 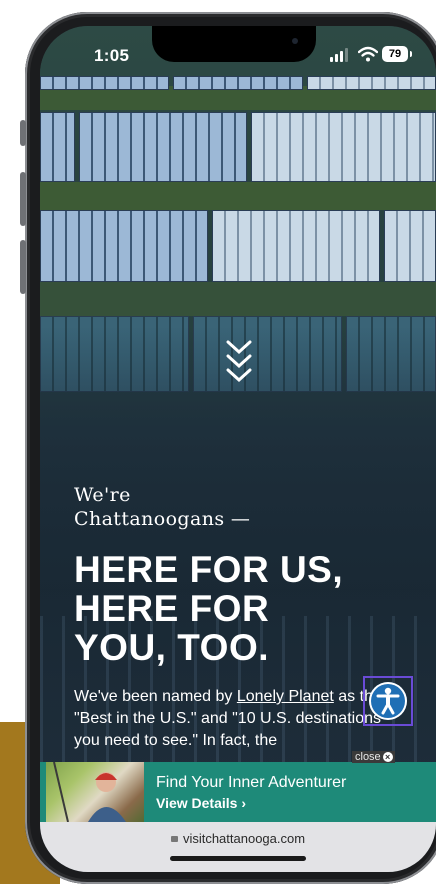 I want to click on headline-line: HERE FOR US,, so click(x=209, y=569).